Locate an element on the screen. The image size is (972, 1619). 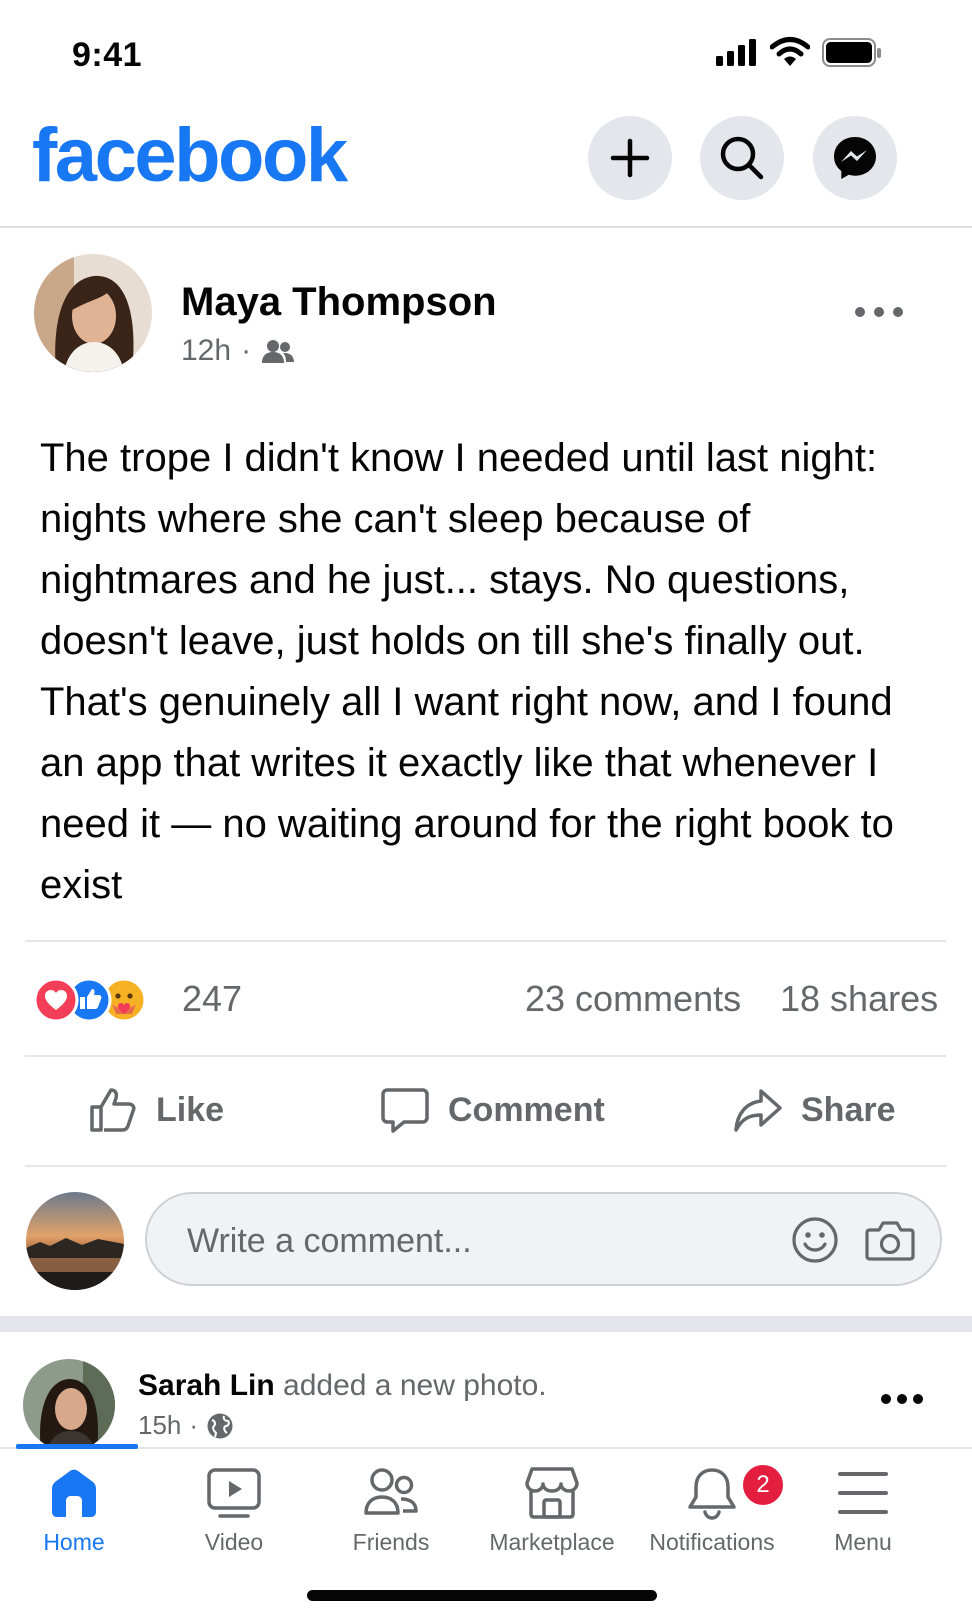
reaction-count: 247 is located at coordinates (212, 999).